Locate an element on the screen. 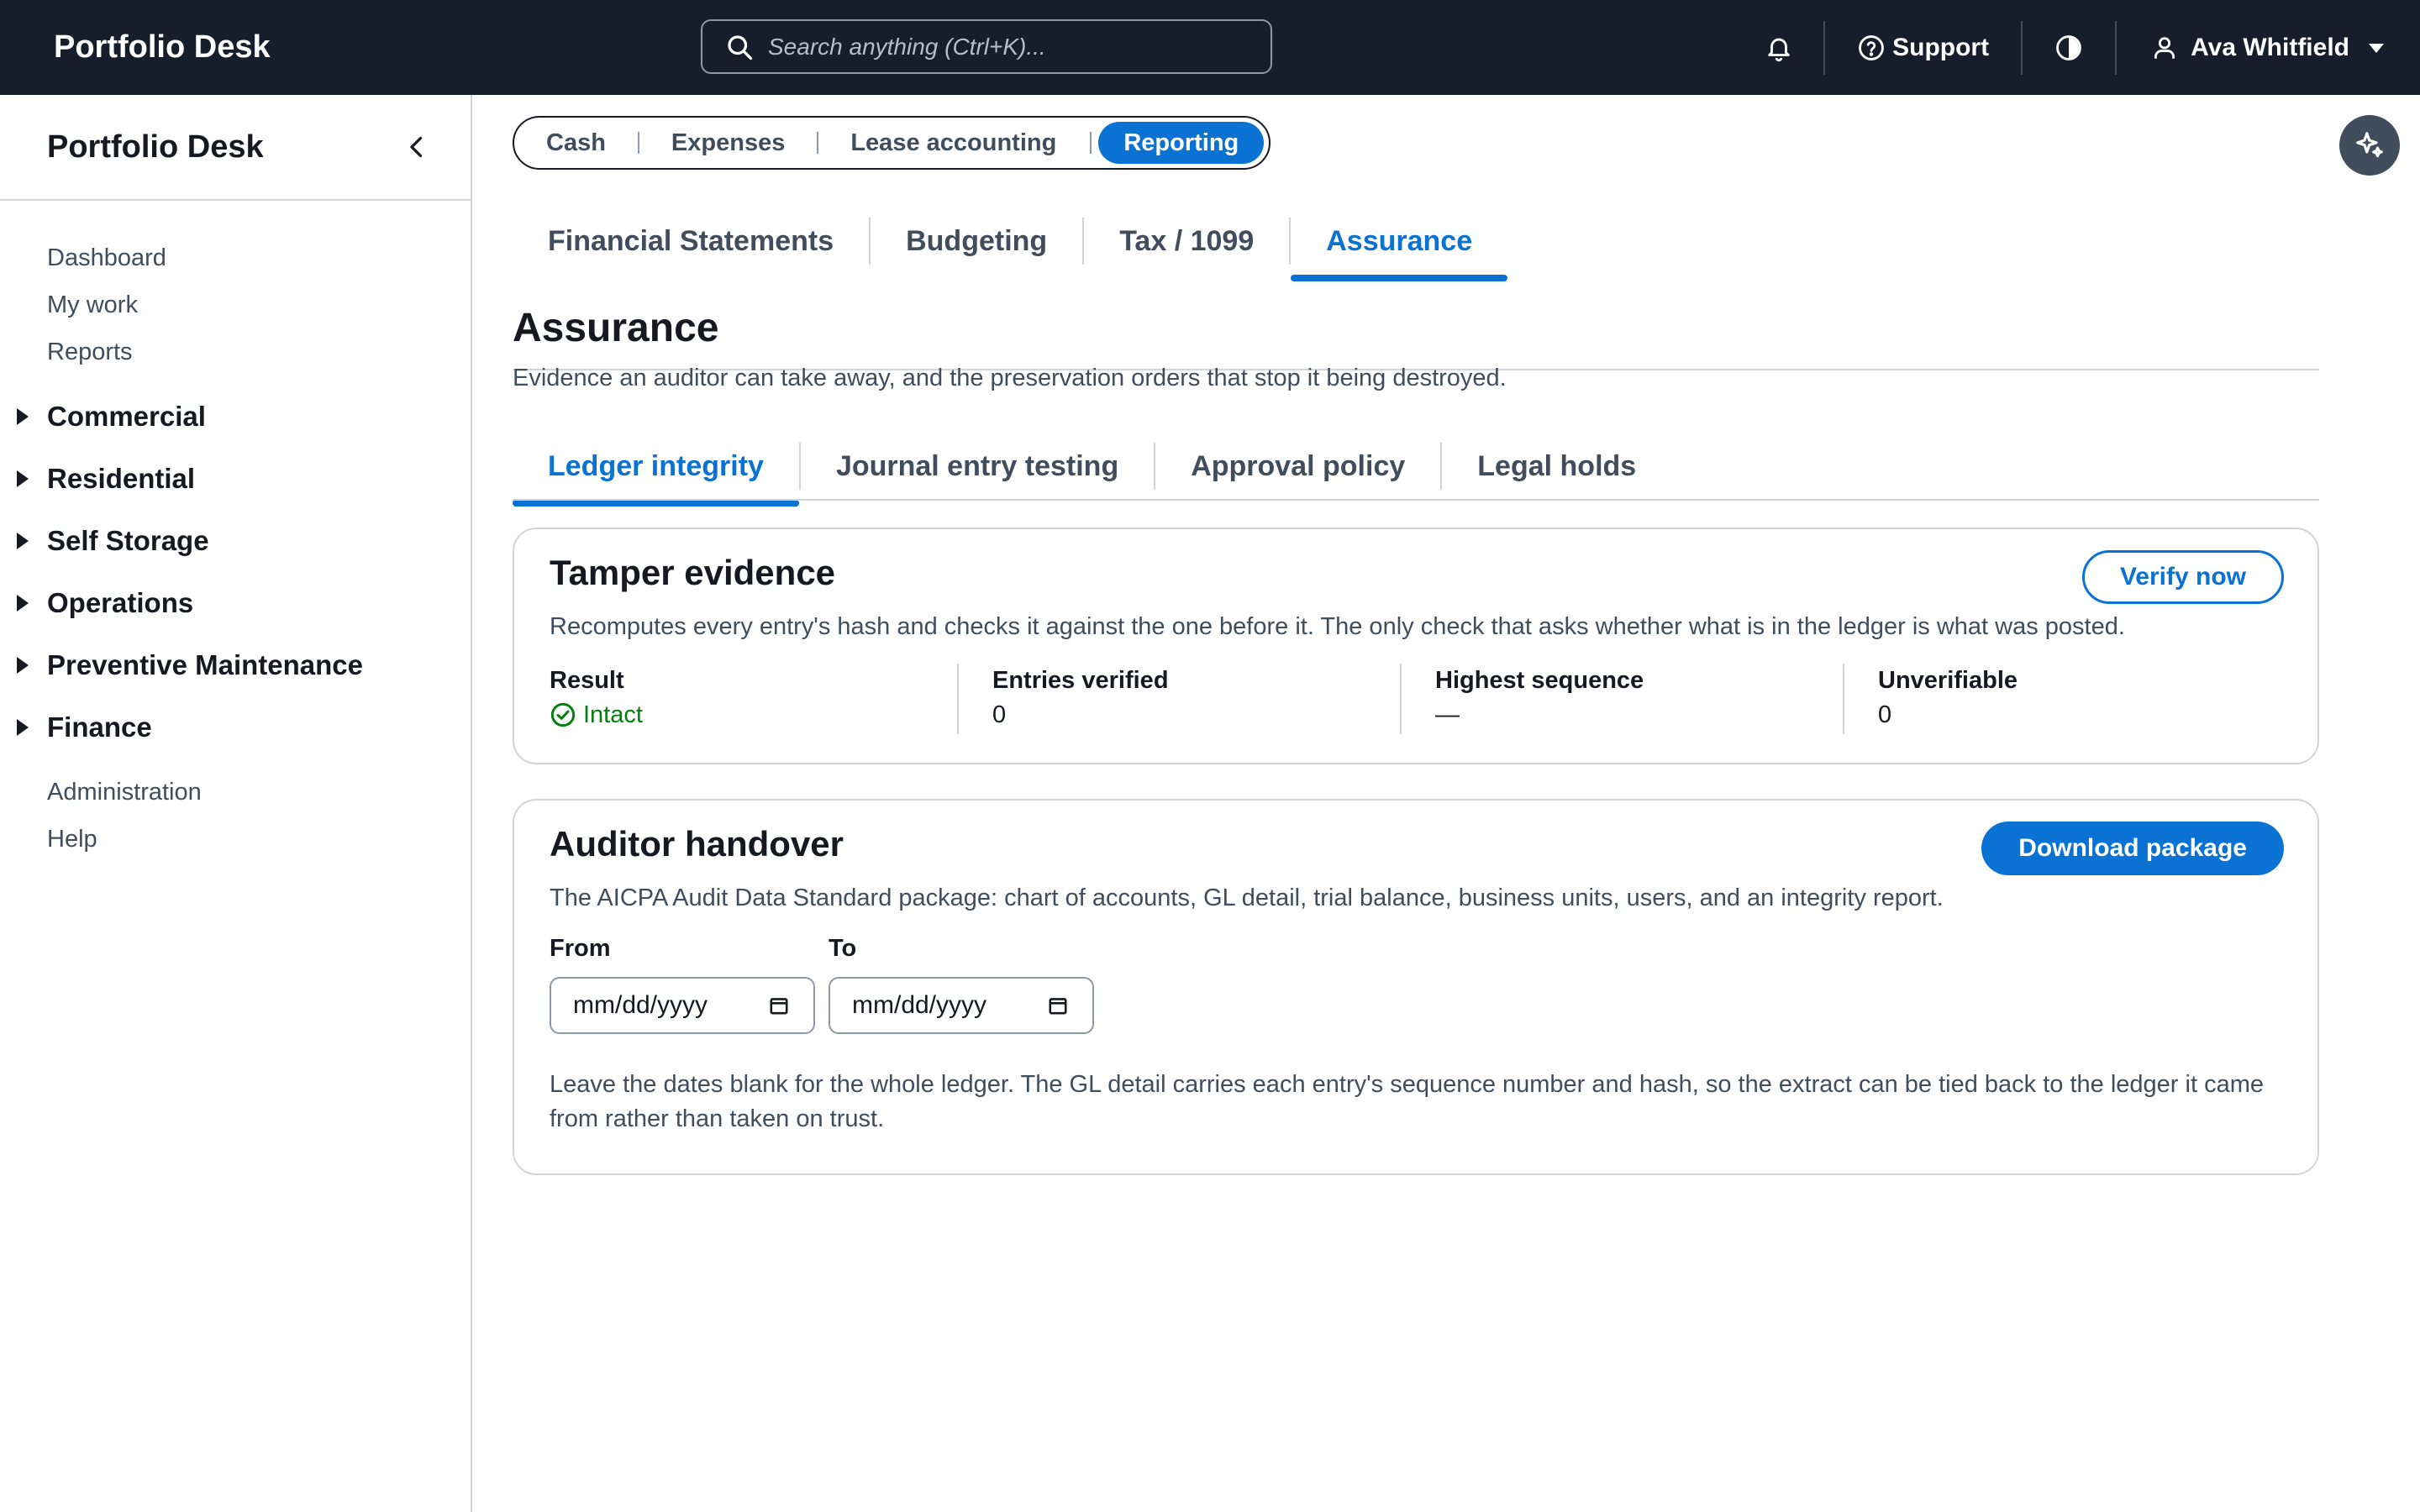  sidebar-group-operations: Operations is located at coordinates (235, 603).